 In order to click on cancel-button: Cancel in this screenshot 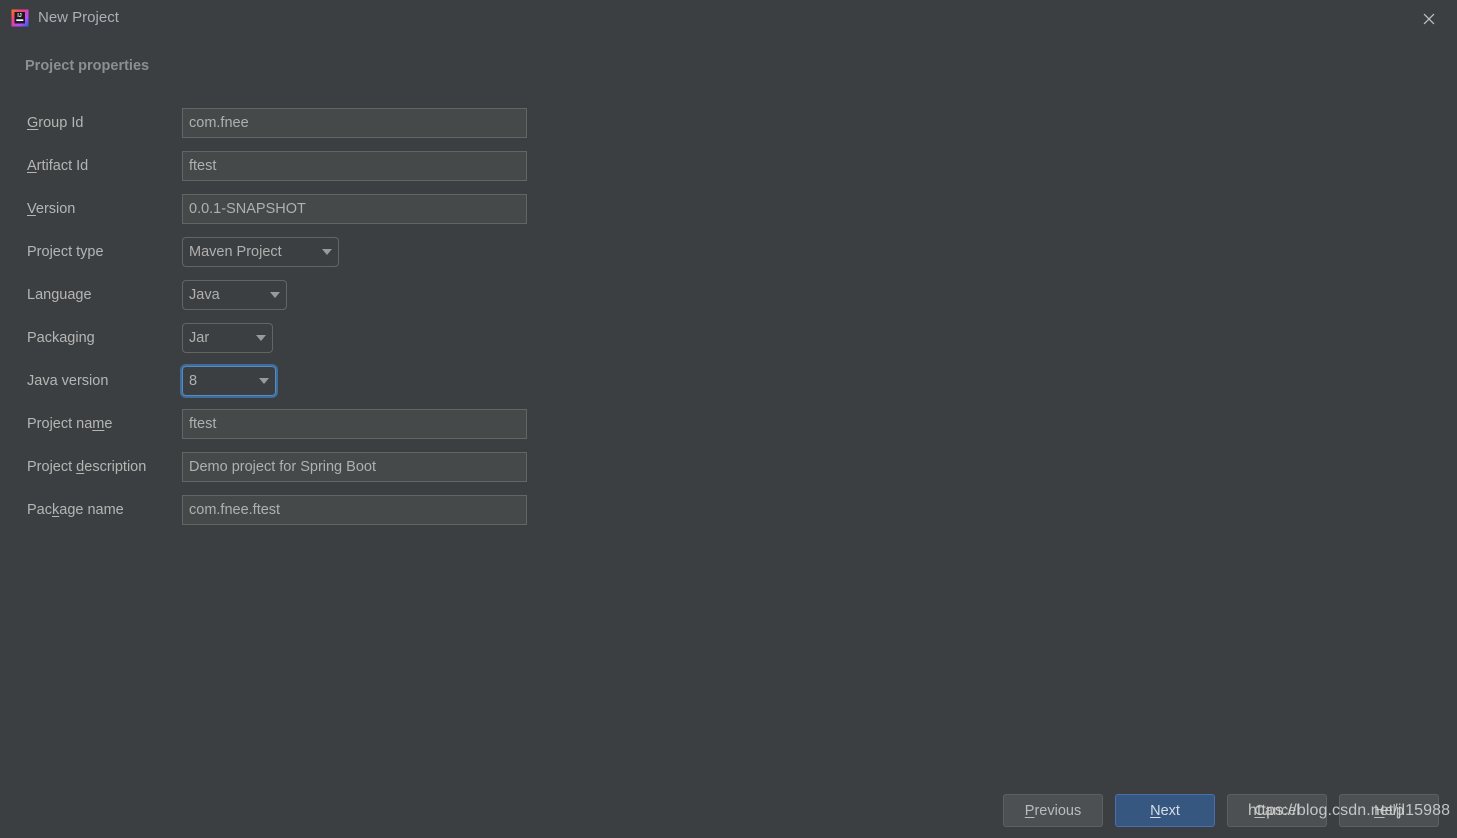, I will do `click(1277, 810)`.